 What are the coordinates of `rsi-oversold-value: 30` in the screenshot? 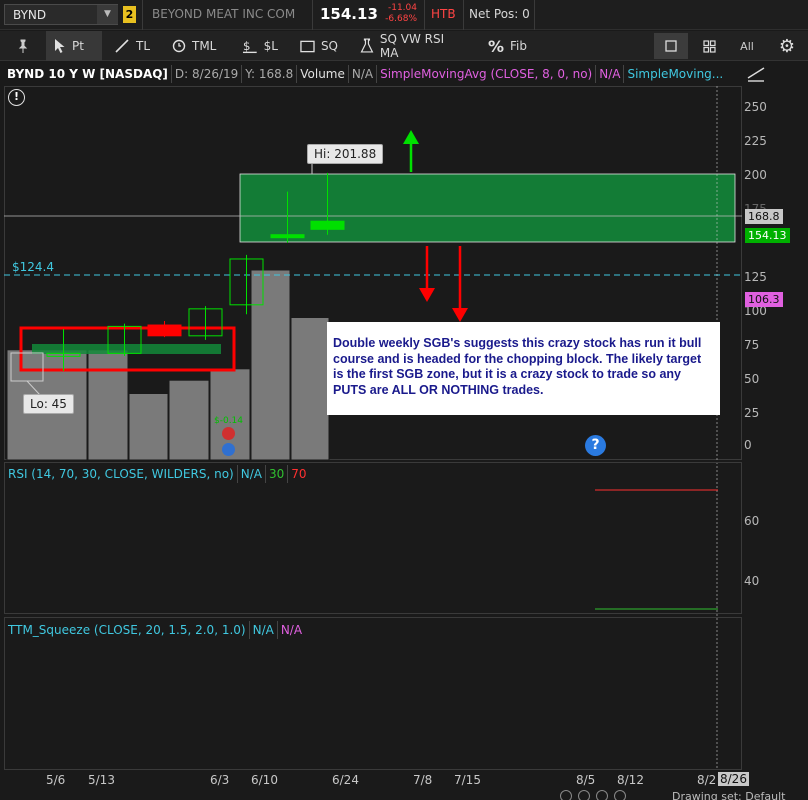 It's located at (276, 474).